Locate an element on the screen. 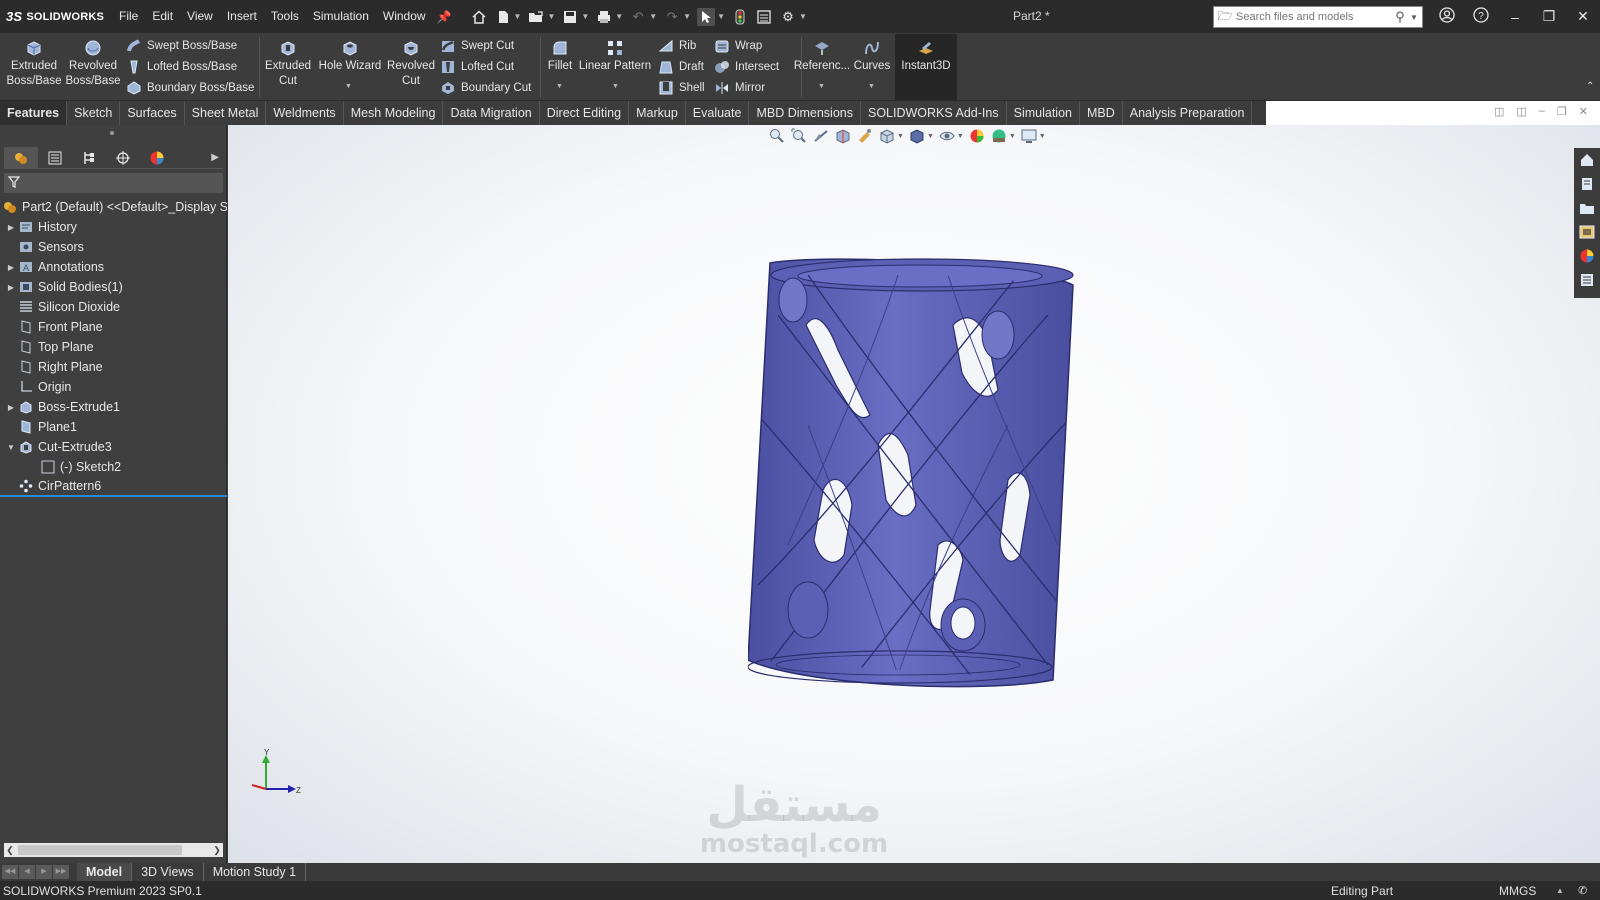 Image resolution: width=1600 pixels, height=900 pixels. appearances-icon is located at coordinates (1587, 256).